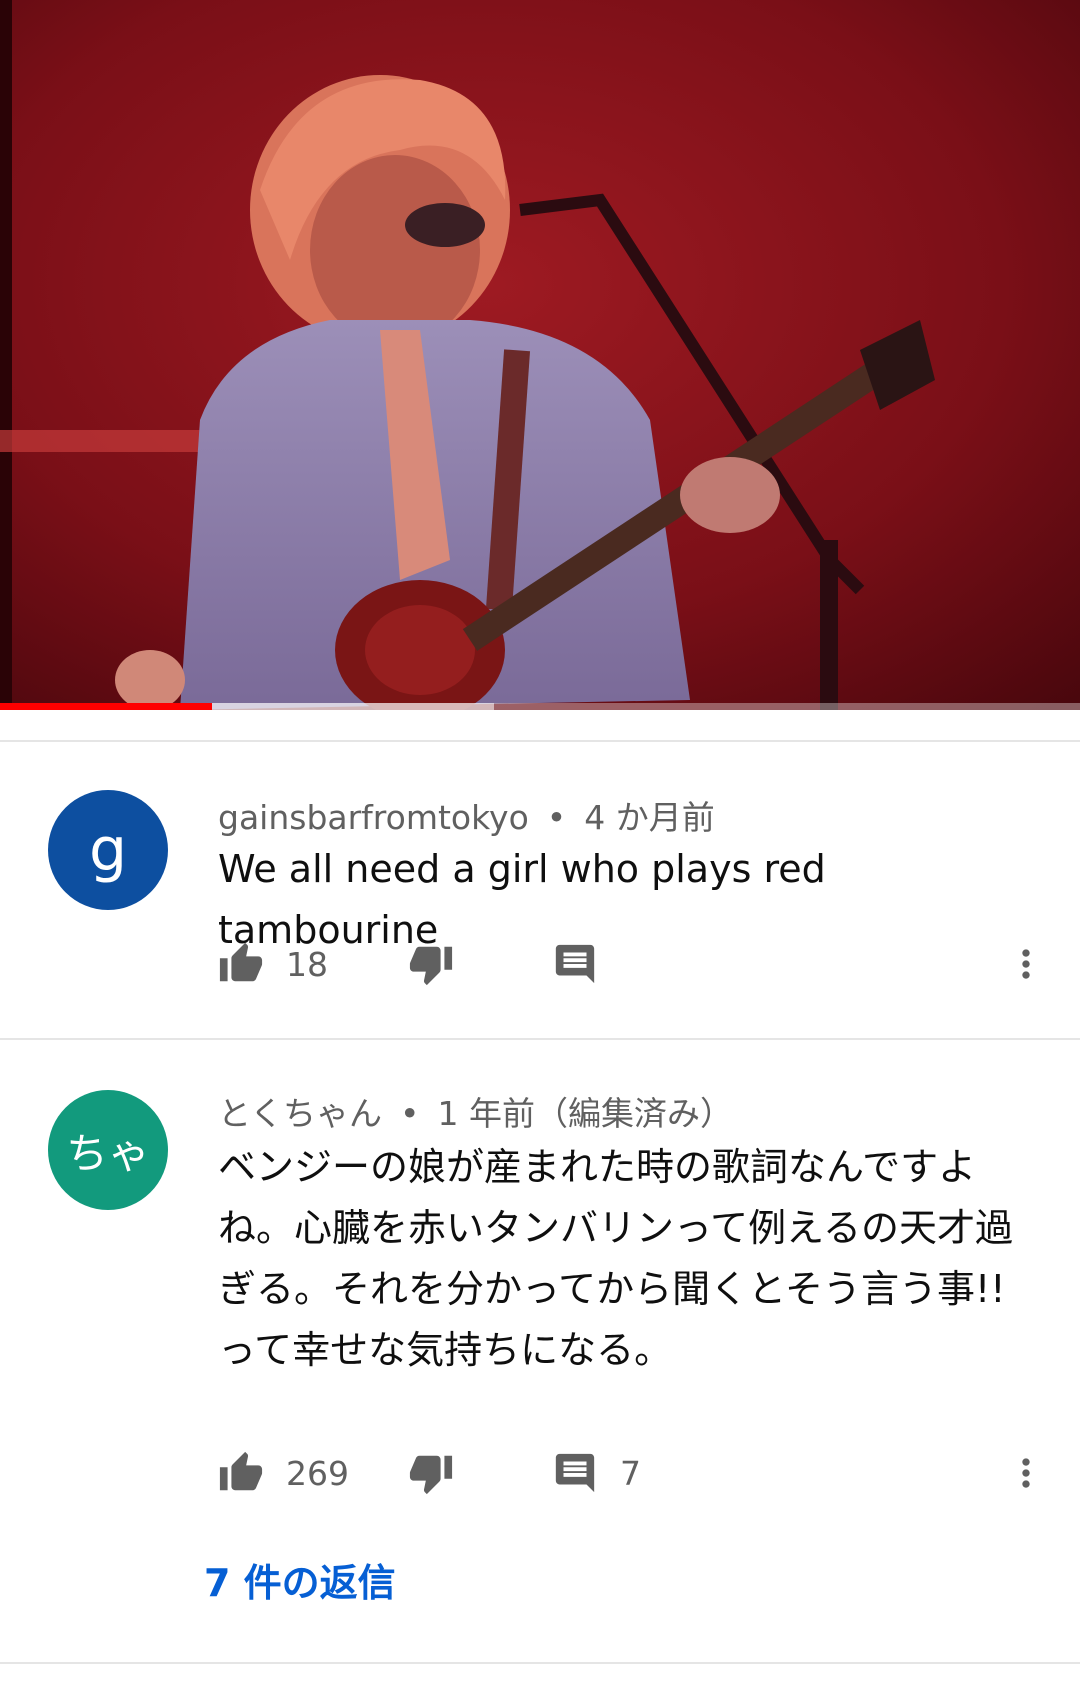 This screenshot has width=1080, height=1682. Describe the element at coordinates (633, 964) in the screenshot. I see `comment-actions: 18` at that location.